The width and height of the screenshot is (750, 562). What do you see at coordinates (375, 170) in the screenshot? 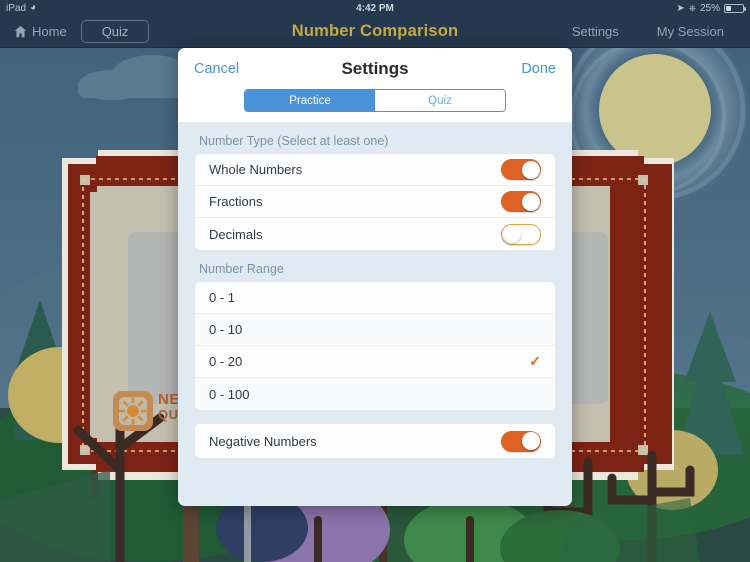
I see `row-whole-numbers: Whole Numbers` at bounding box center [375, 170].